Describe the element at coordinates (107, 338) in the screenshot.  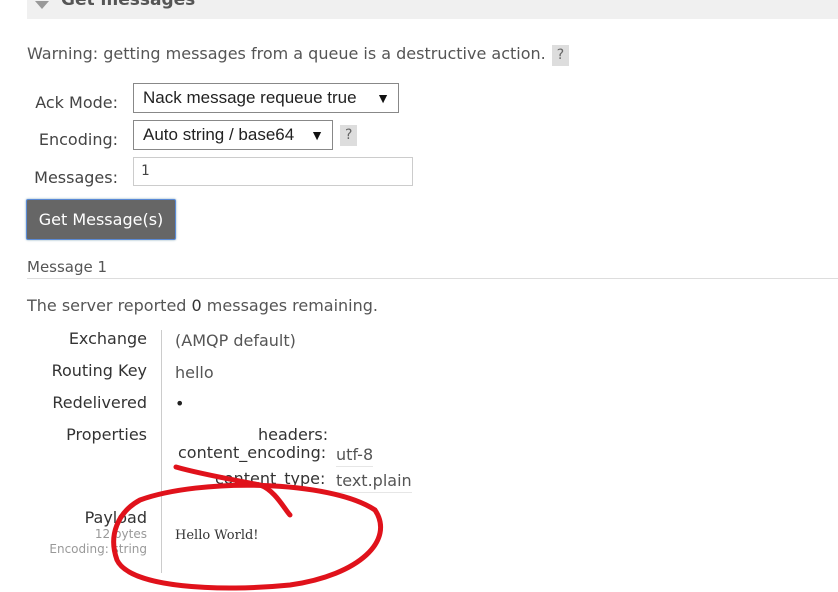
I see `exchange-label: Exchange` at that location.